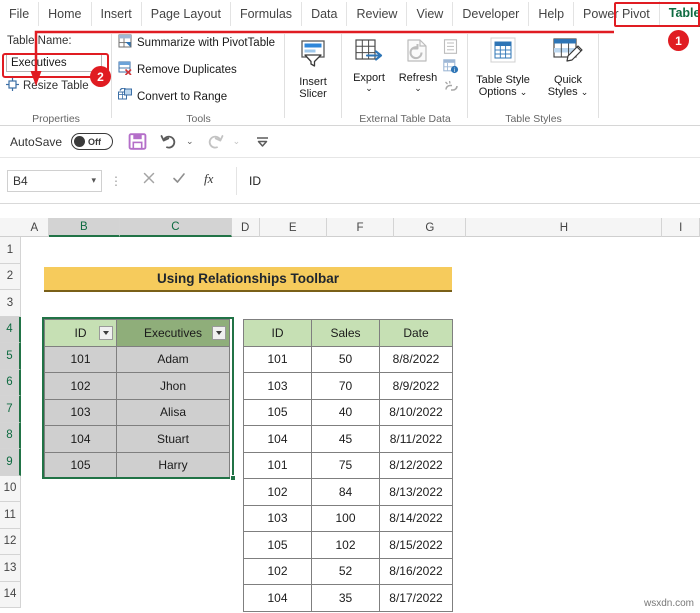  I want to click on ribbon-tab-view: View, so click(429, 14).